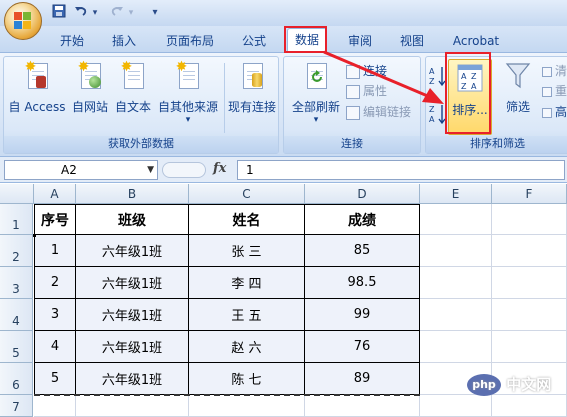  Describe the element at coordinates (55, 315) in the screenshot. I see `table-cell: 3` at that location.